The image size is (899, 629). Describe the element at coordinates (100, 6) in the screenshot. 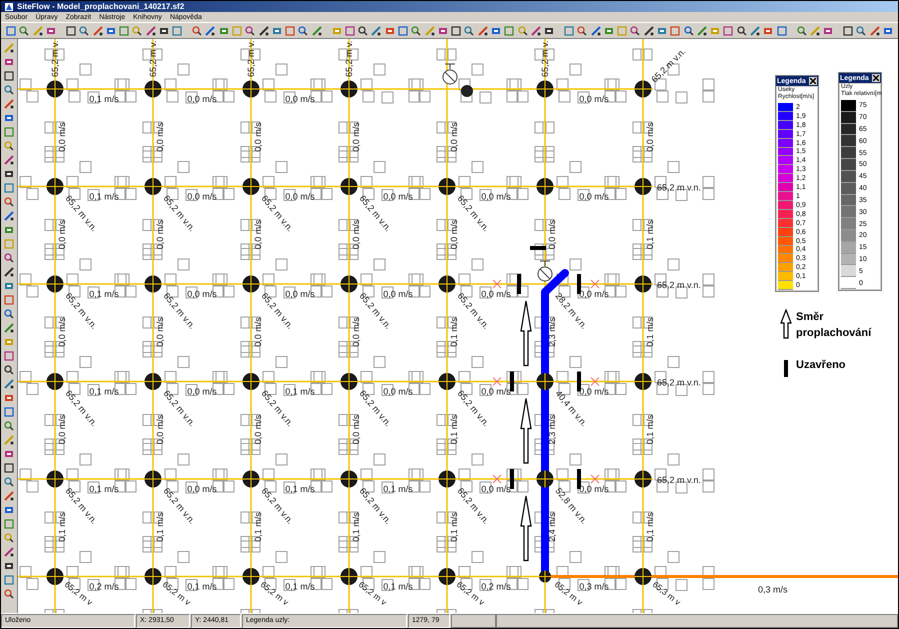

I see `window-title: SiteFlow - Model_proplachovani_140217.sf2` at that location.